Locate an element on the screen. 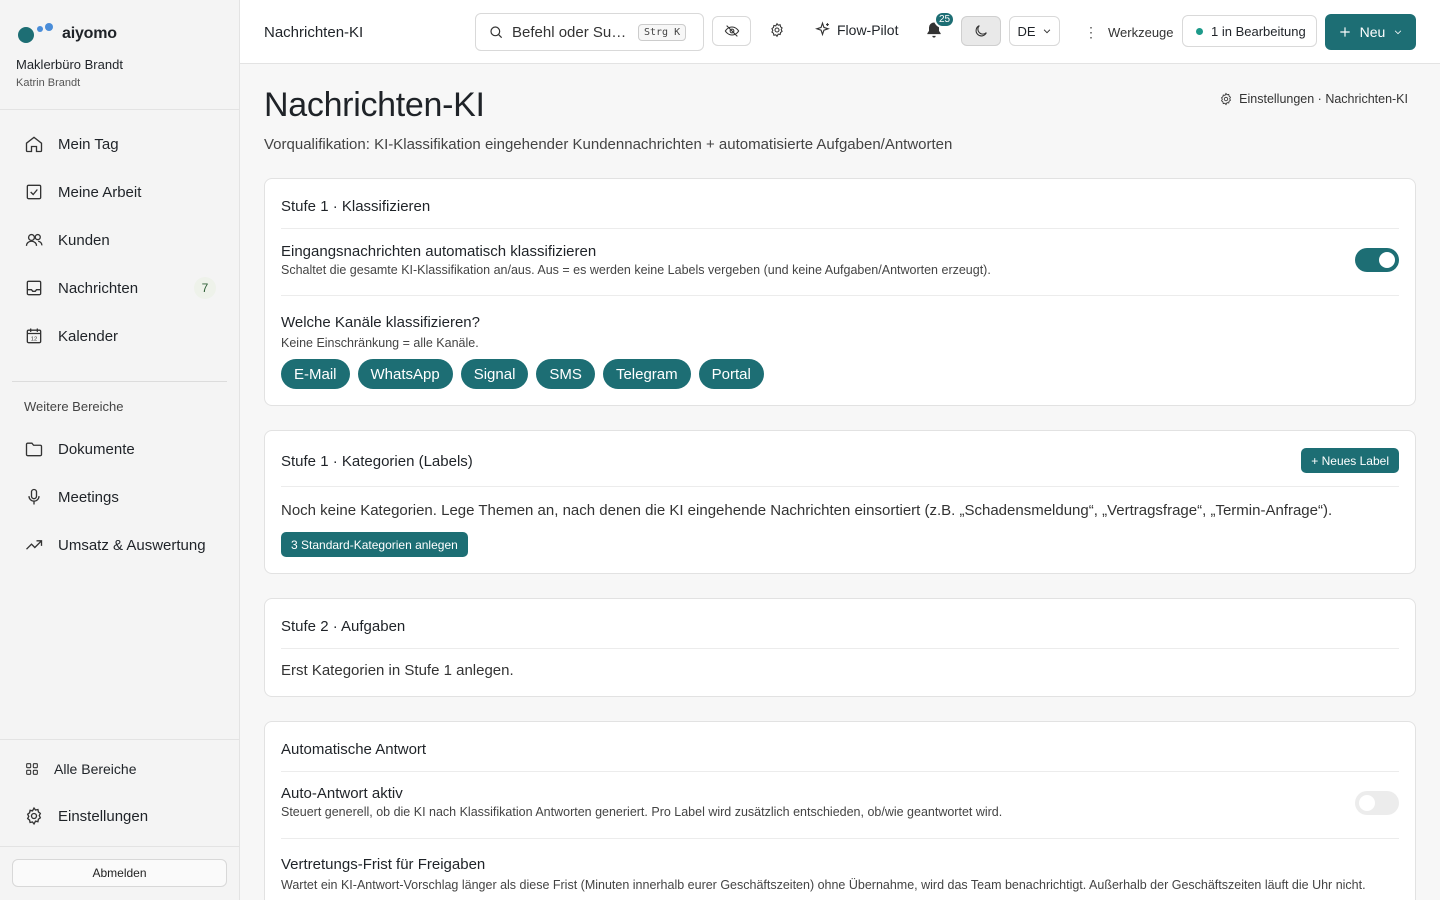  toggle-knob is located at coordinates (1387, 260).